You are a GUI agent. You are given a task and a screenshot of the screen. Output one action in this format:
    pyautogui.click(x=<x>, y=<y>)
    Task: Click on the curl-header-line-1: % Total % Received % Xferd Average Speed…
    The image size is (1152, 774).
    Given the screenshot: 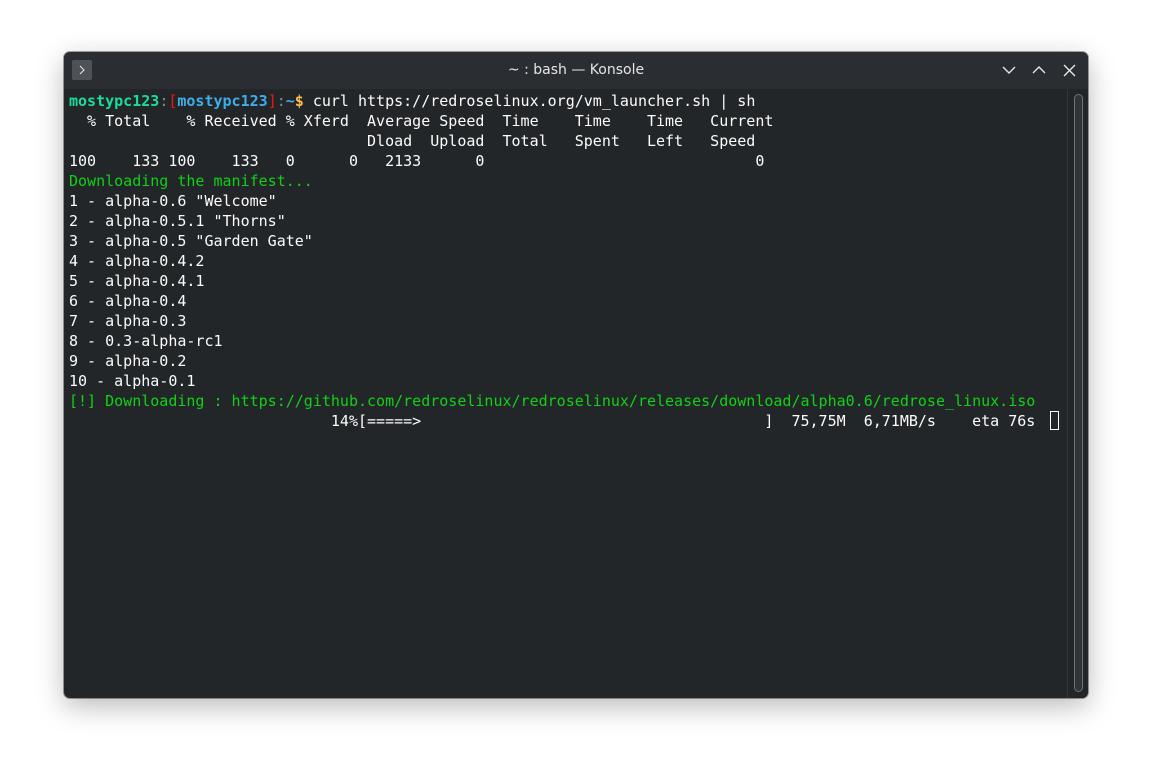 What is the action you would take?
    pyautogui.click(x=421, y=121)
    